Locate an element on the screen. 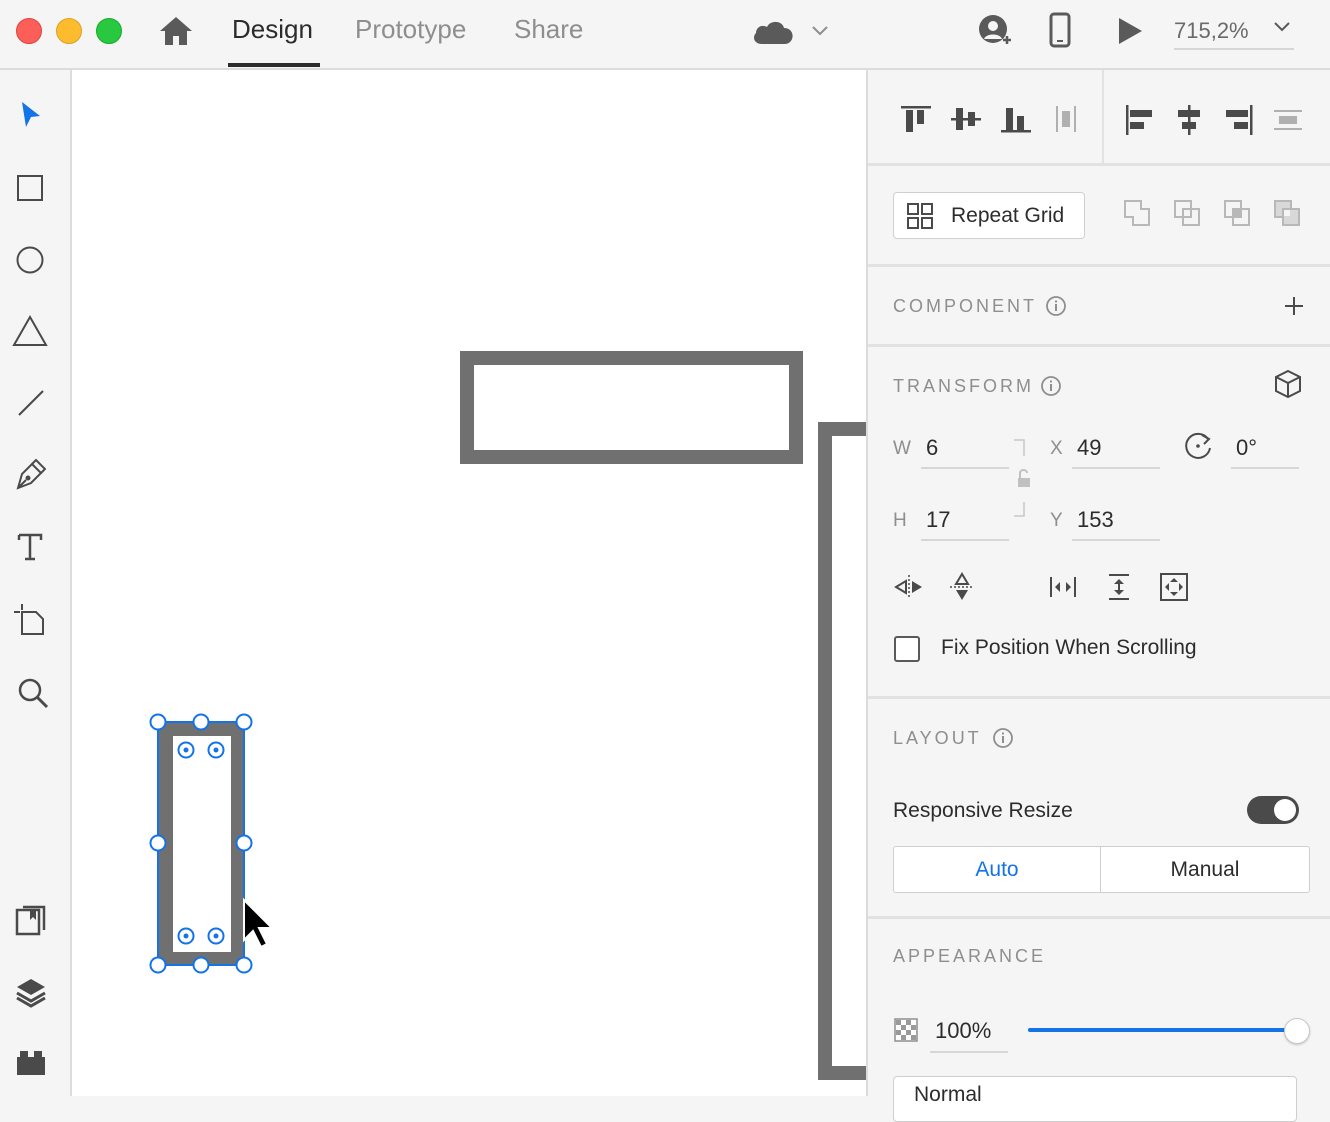 The height and width of the screenshot is (1122, 1330). text-icon is located at coordinates (30, 547).